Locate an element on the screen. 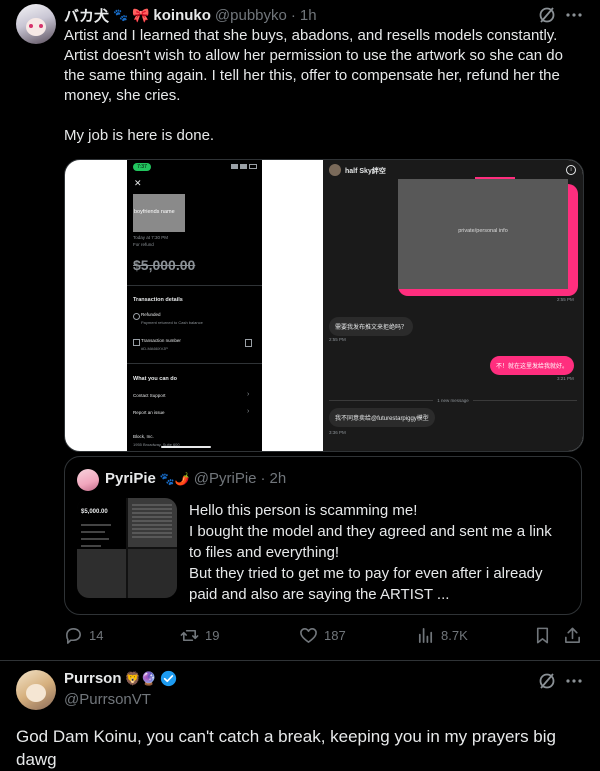 The height and width of the screenshot is (771, 600). msg-time: 3:21 PM is located at coordinates (565, 378).